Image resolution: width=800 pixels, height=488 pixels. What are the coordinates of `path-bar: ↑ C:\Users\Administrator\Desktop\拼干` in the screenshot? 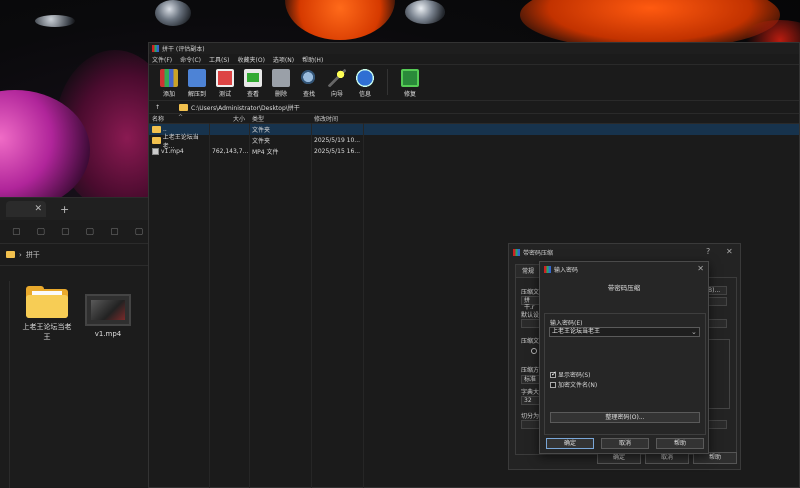 It's located at (474, 107).